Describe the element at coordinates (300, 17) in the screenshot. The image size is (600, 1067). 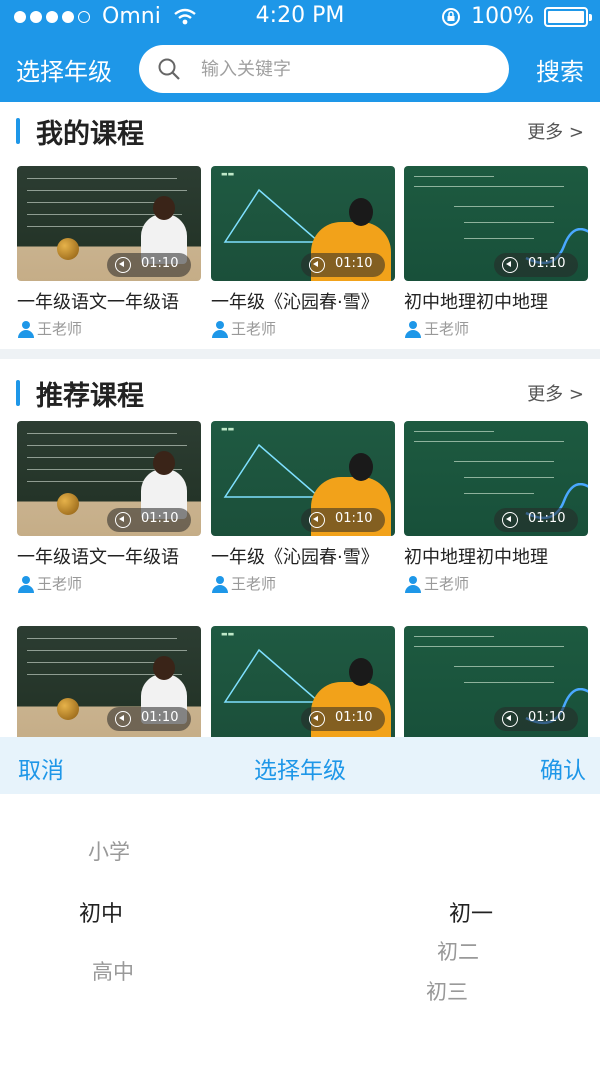
I see `status-bar: Omni 4:20 PM 100%` at that location.